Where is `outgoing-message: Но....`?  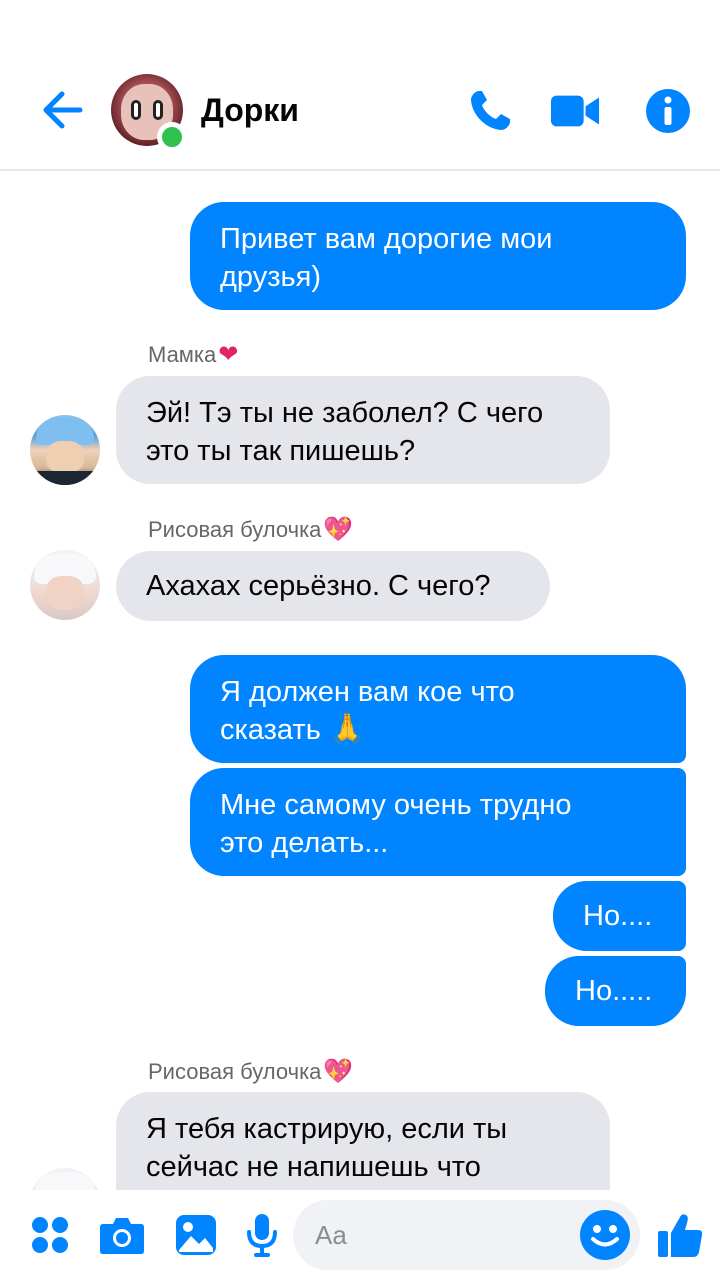
outgoing-message: Но.... is located at coordinates (619, 916).